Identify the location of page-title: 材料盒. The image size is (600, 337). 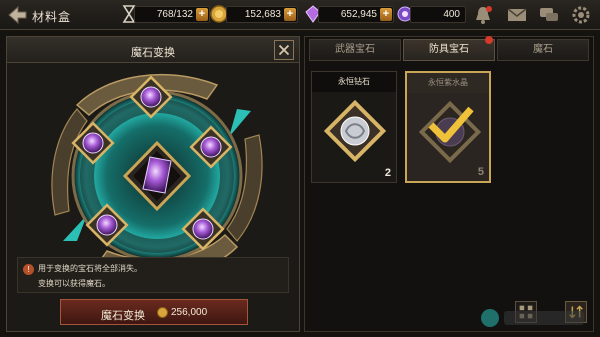
(52, 17).